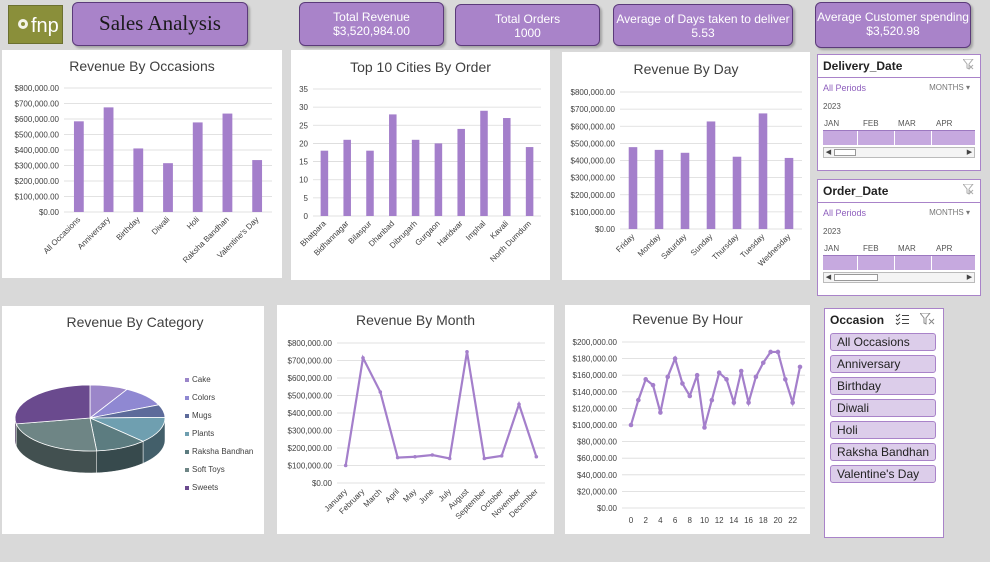 This screenshot has height=562, width=990. I want to click on x-tick-label: May, so click(409, 495).